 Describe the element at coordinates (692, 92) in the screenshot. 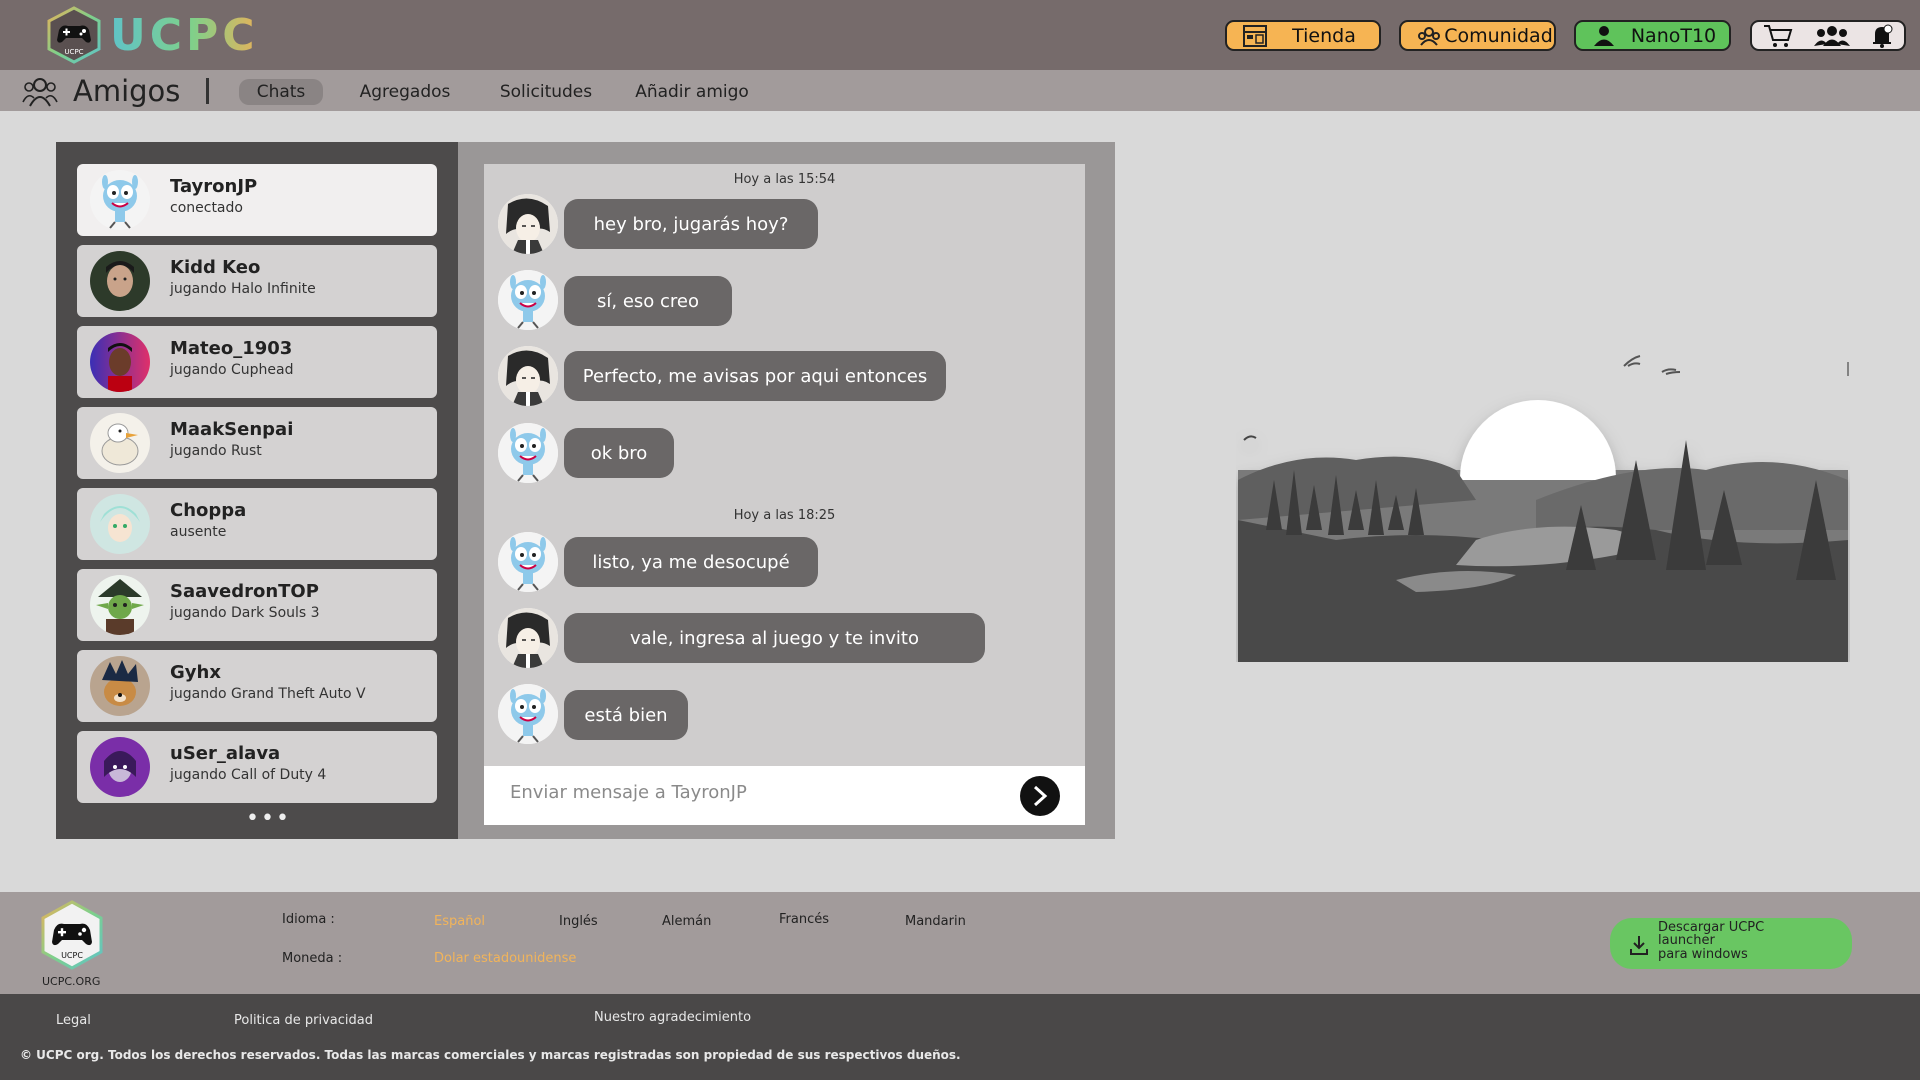

I see `tab-add-friend: Añadir amigo` at that location.